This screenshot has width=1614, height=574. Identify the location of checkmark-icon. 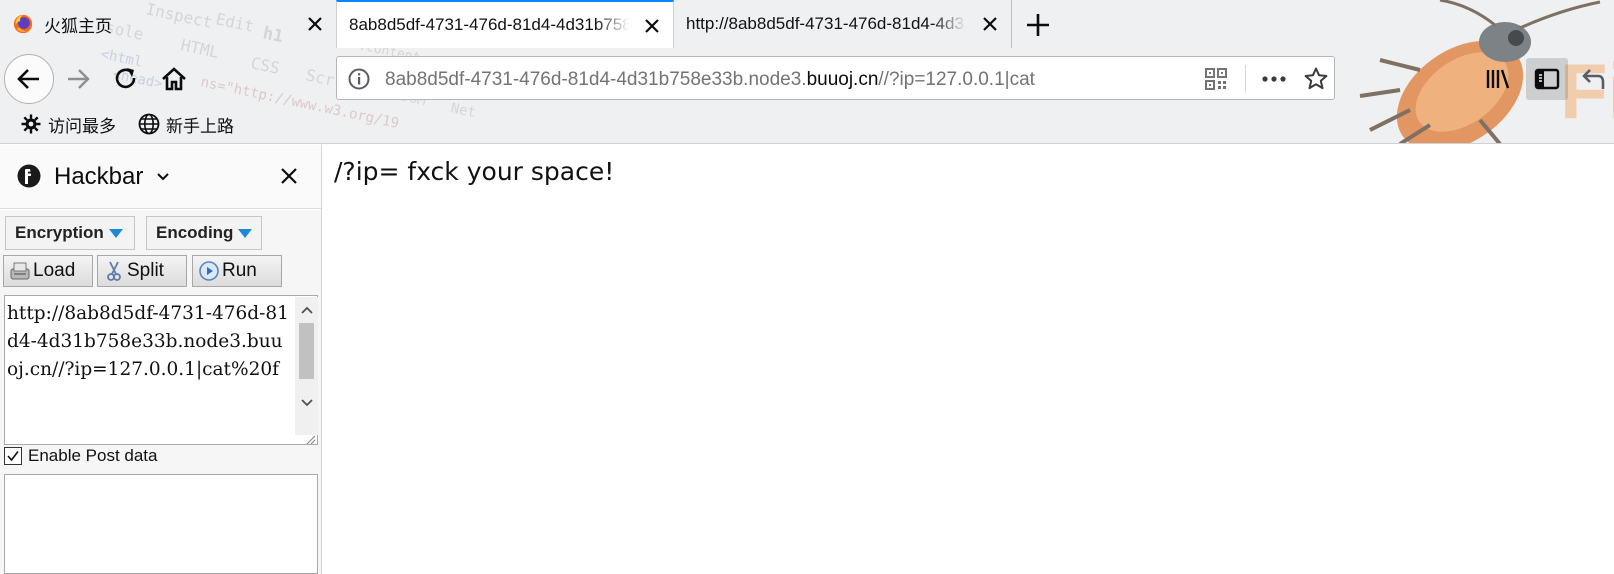
(13, 456).